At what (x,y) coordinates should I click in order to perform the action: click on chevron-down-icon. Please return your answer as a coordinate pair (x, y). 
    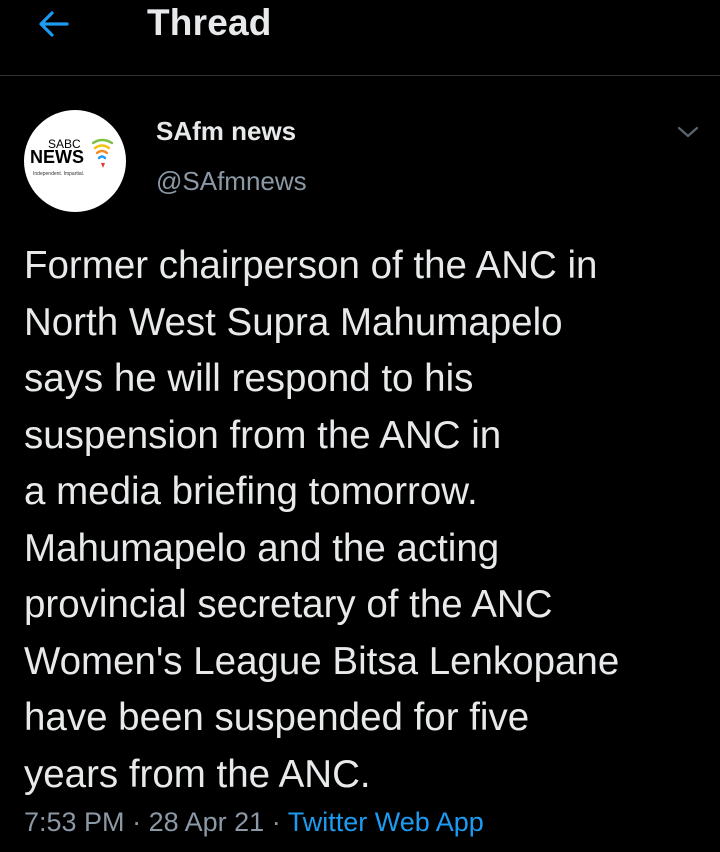
    Looking at the image, I should click on (688, 132).